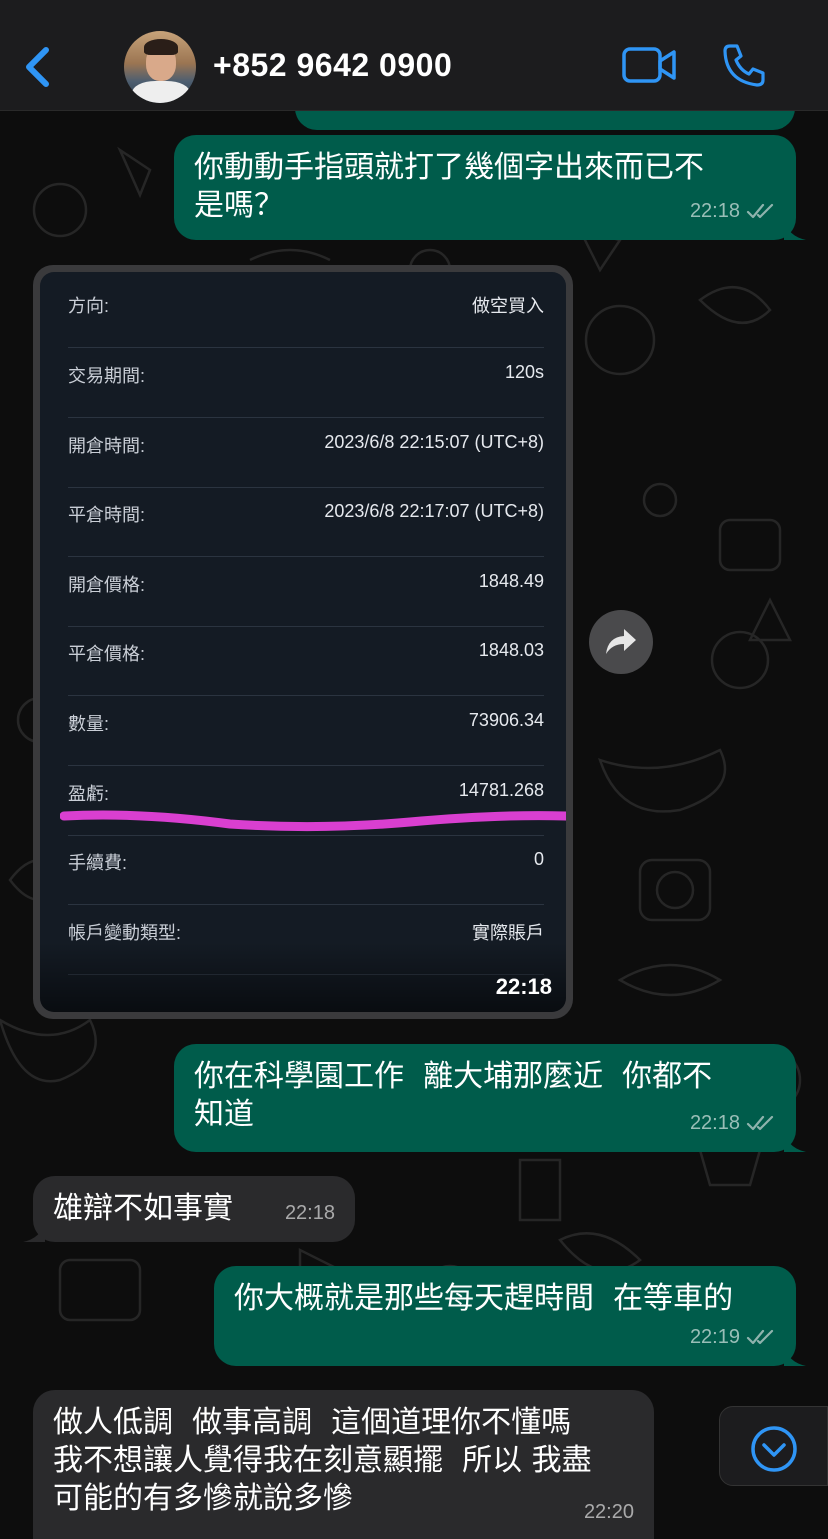 This screenshot has width=828, height=1539. Describe the element at coordinates (508, 306) in the screenshot. I see `trade-value: 做空買入` at that location.